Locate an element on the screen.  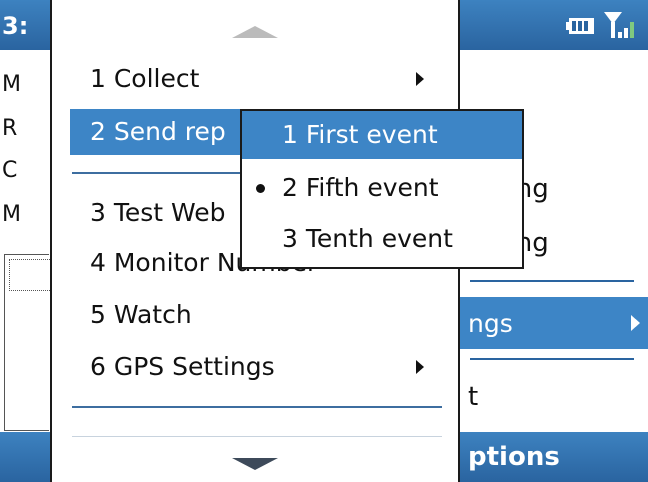
submenu-item-fifth-event: 2 Fifth event is located at coordinates (382, 188).